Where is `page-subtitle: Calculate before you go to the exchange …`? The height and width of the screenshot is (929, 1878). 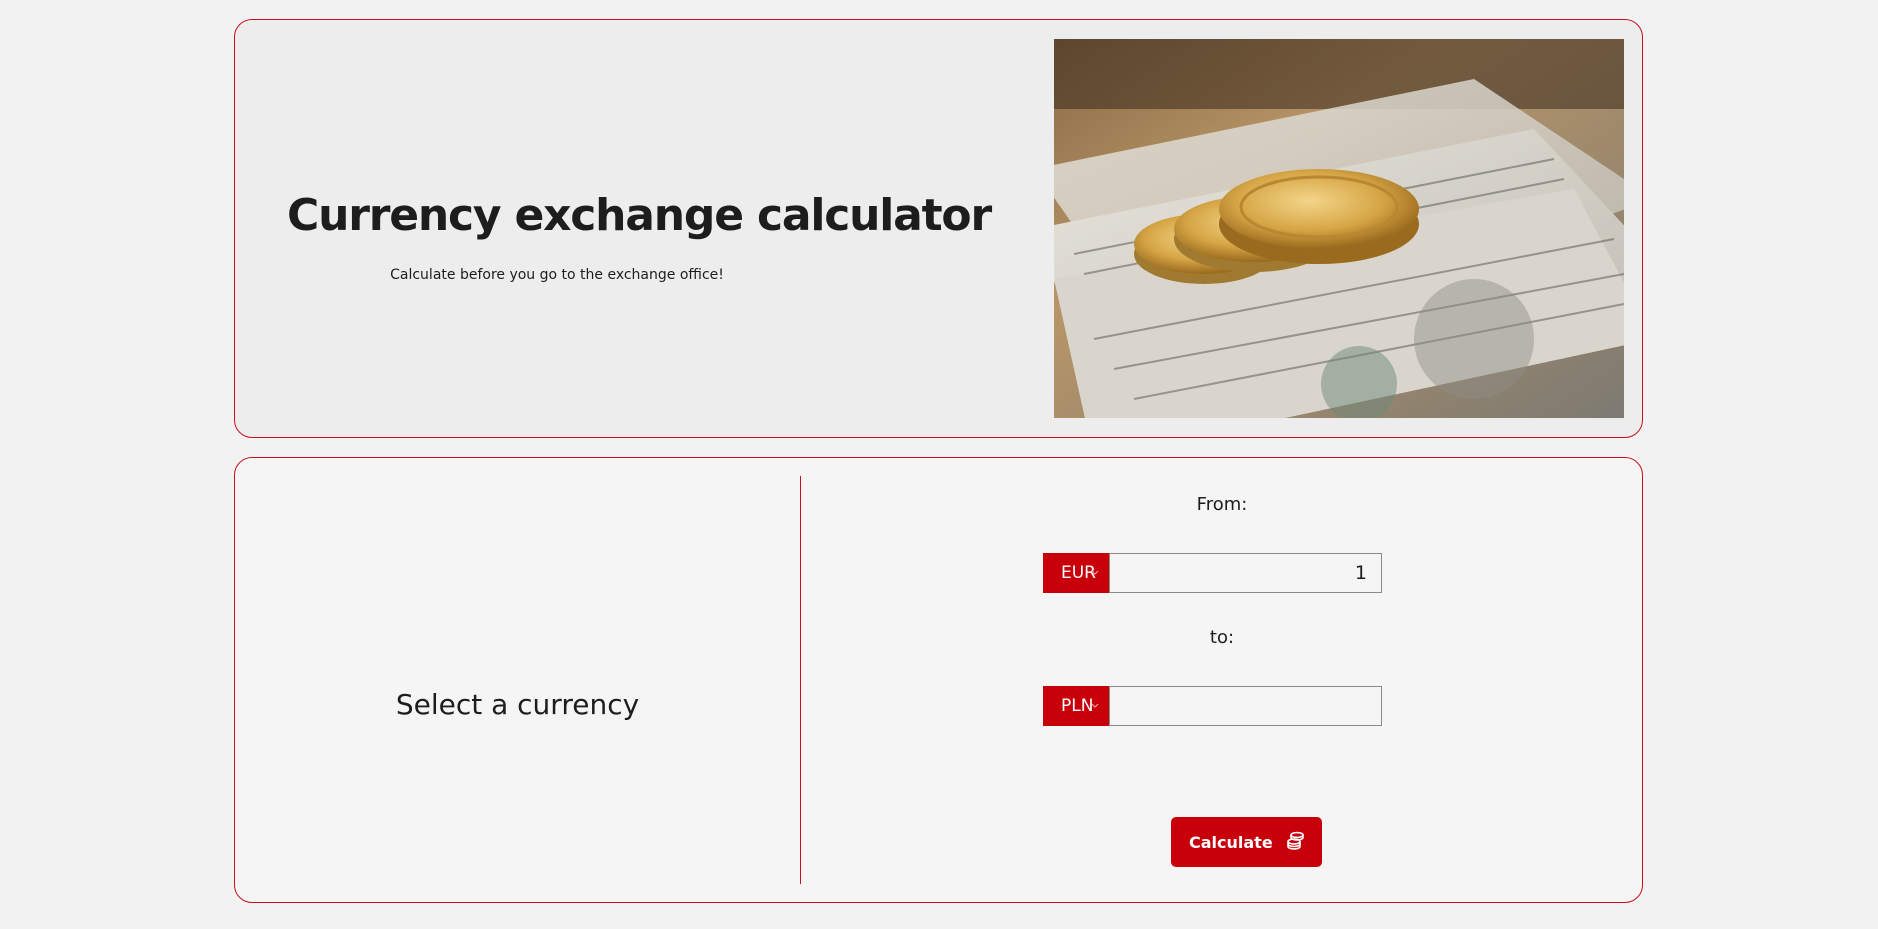
page-subtitle: Calculate before you go to the exchange … is located at coordinates (557, 275).